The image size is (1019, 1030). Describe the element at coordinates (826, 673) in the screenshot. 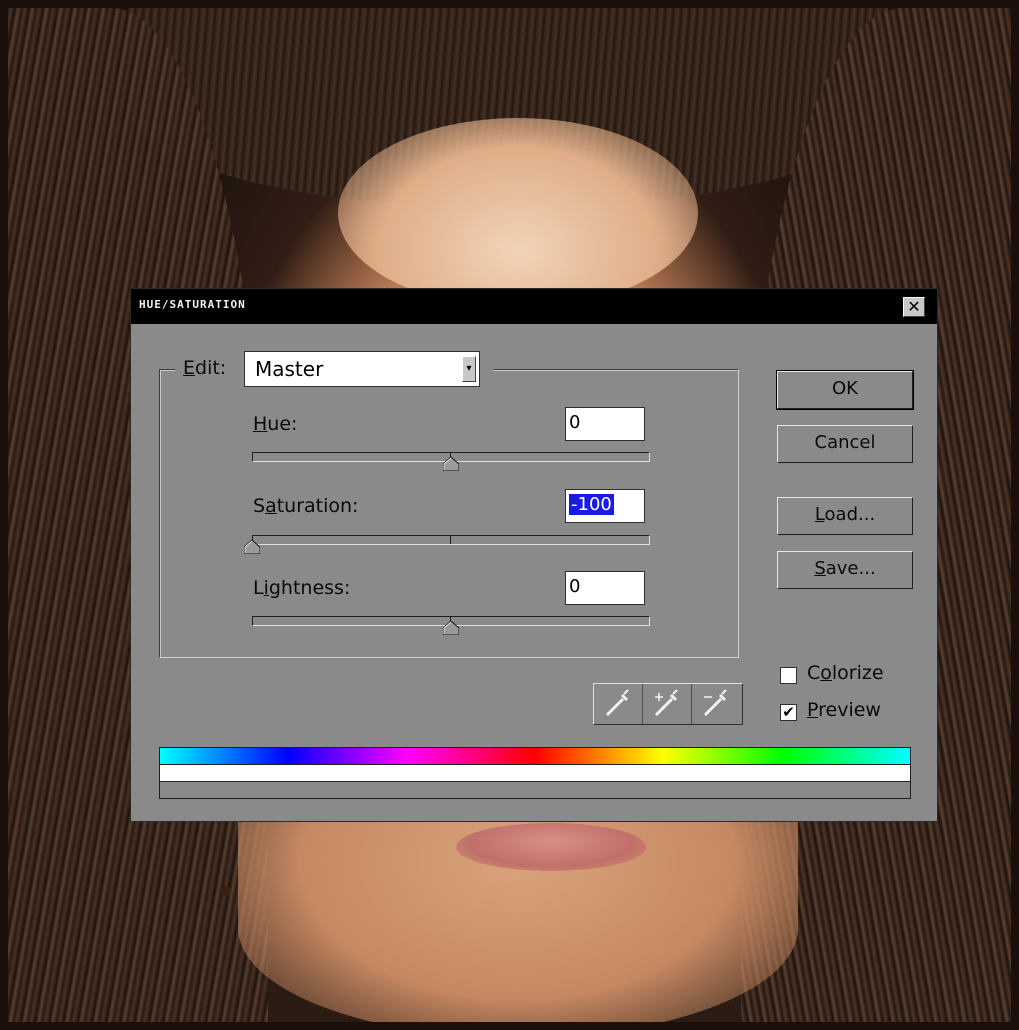

I see `colorize-label-mnemonic: o` at that location.